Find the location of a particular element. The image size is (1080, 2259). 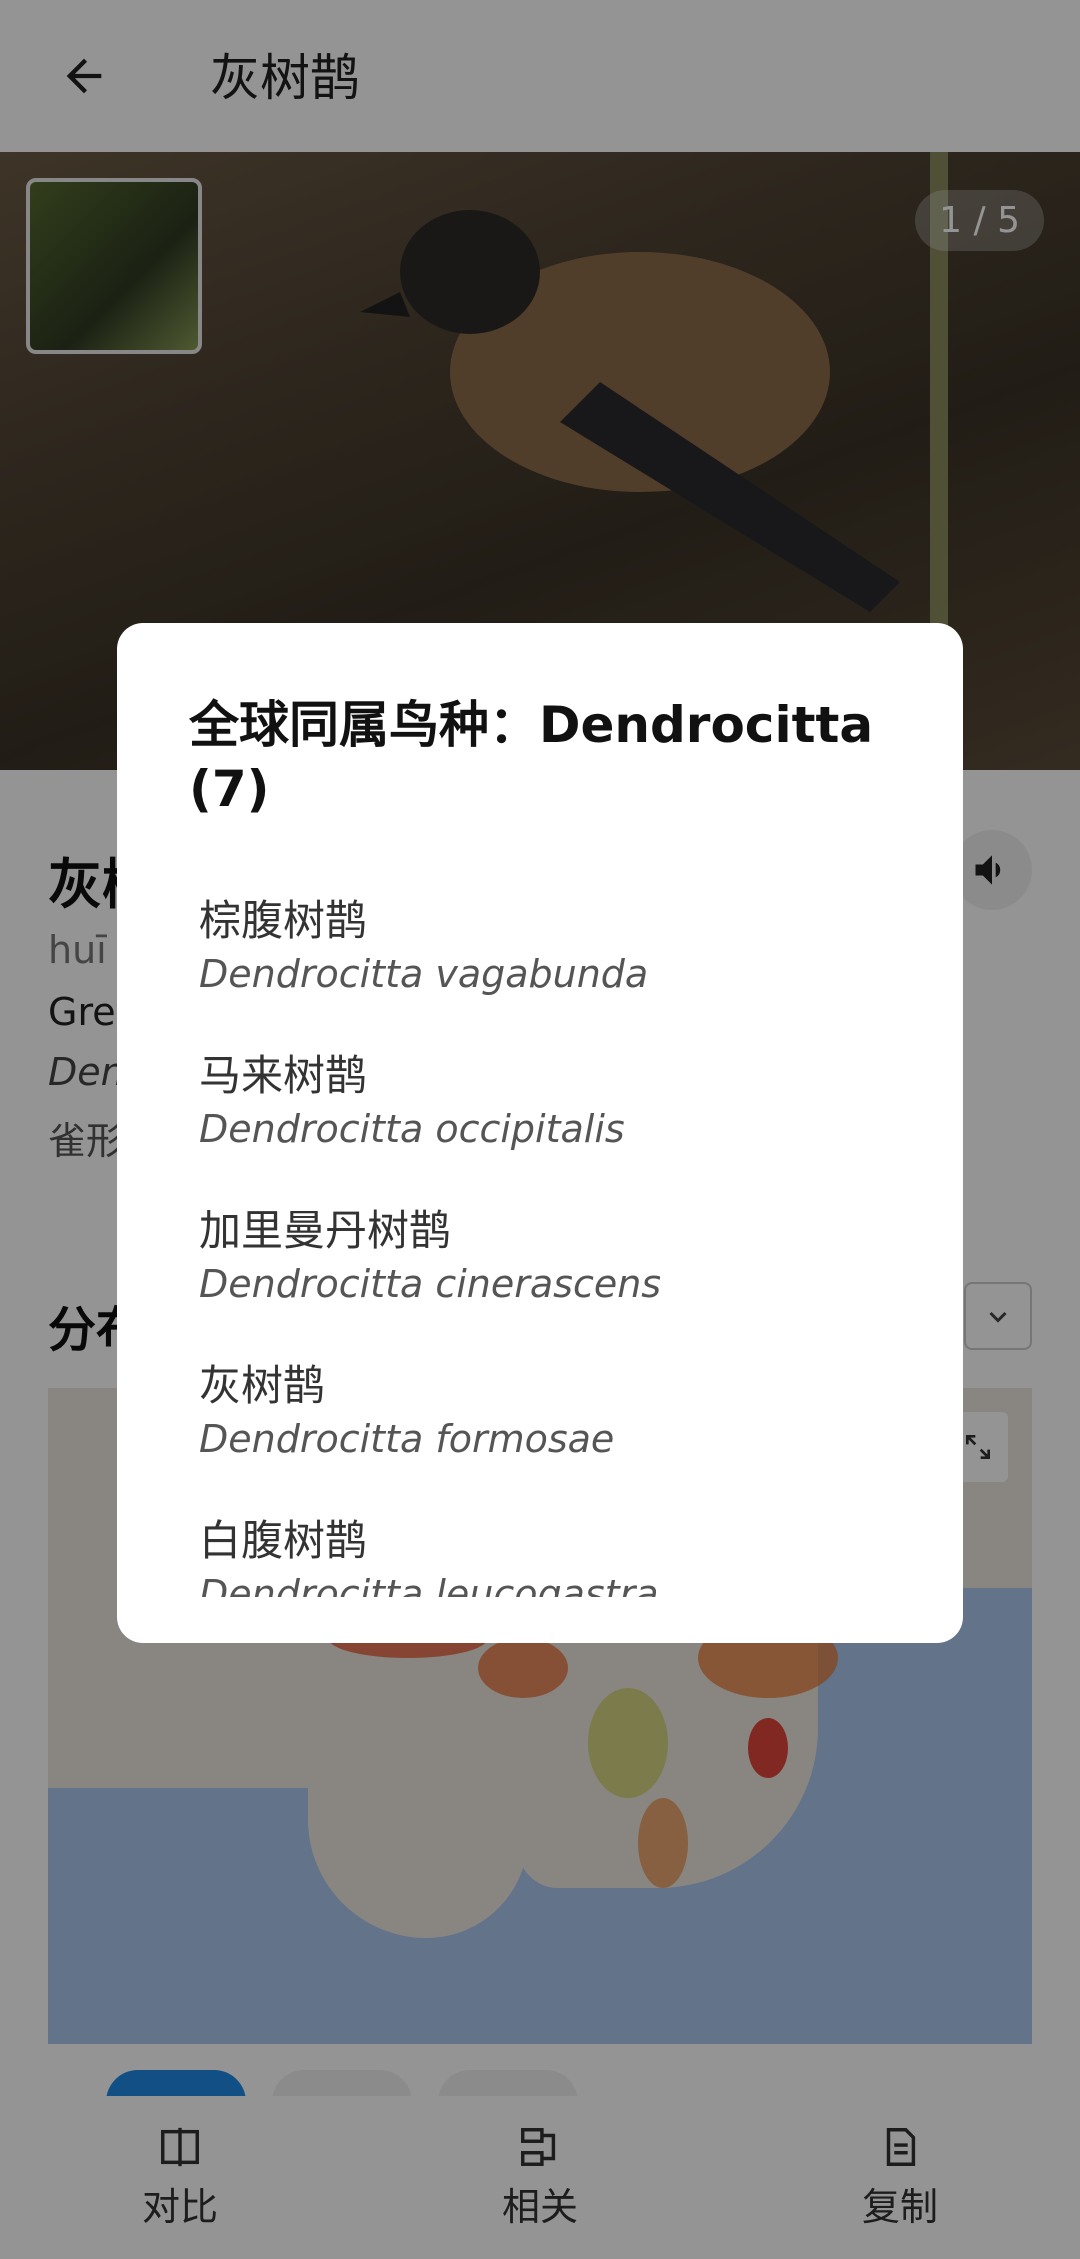

list-item-chinese-name: 白腹树鹊 is located at coordinates (283, 1540).